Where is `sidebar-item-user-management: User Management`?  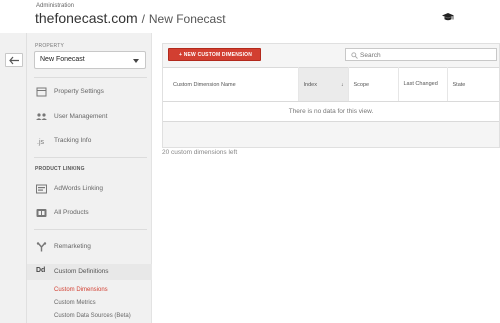 sidebar-item-user-management: User Management is located at coordinates (89, 117).